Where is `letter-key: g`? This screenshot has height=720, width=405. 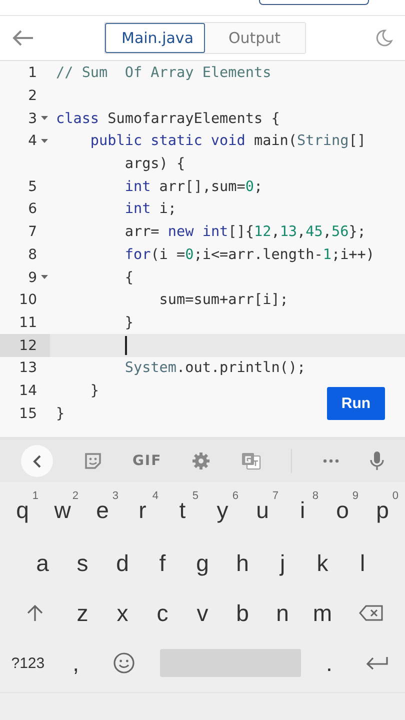 letter-key: g is located at coordinates (202, 563).